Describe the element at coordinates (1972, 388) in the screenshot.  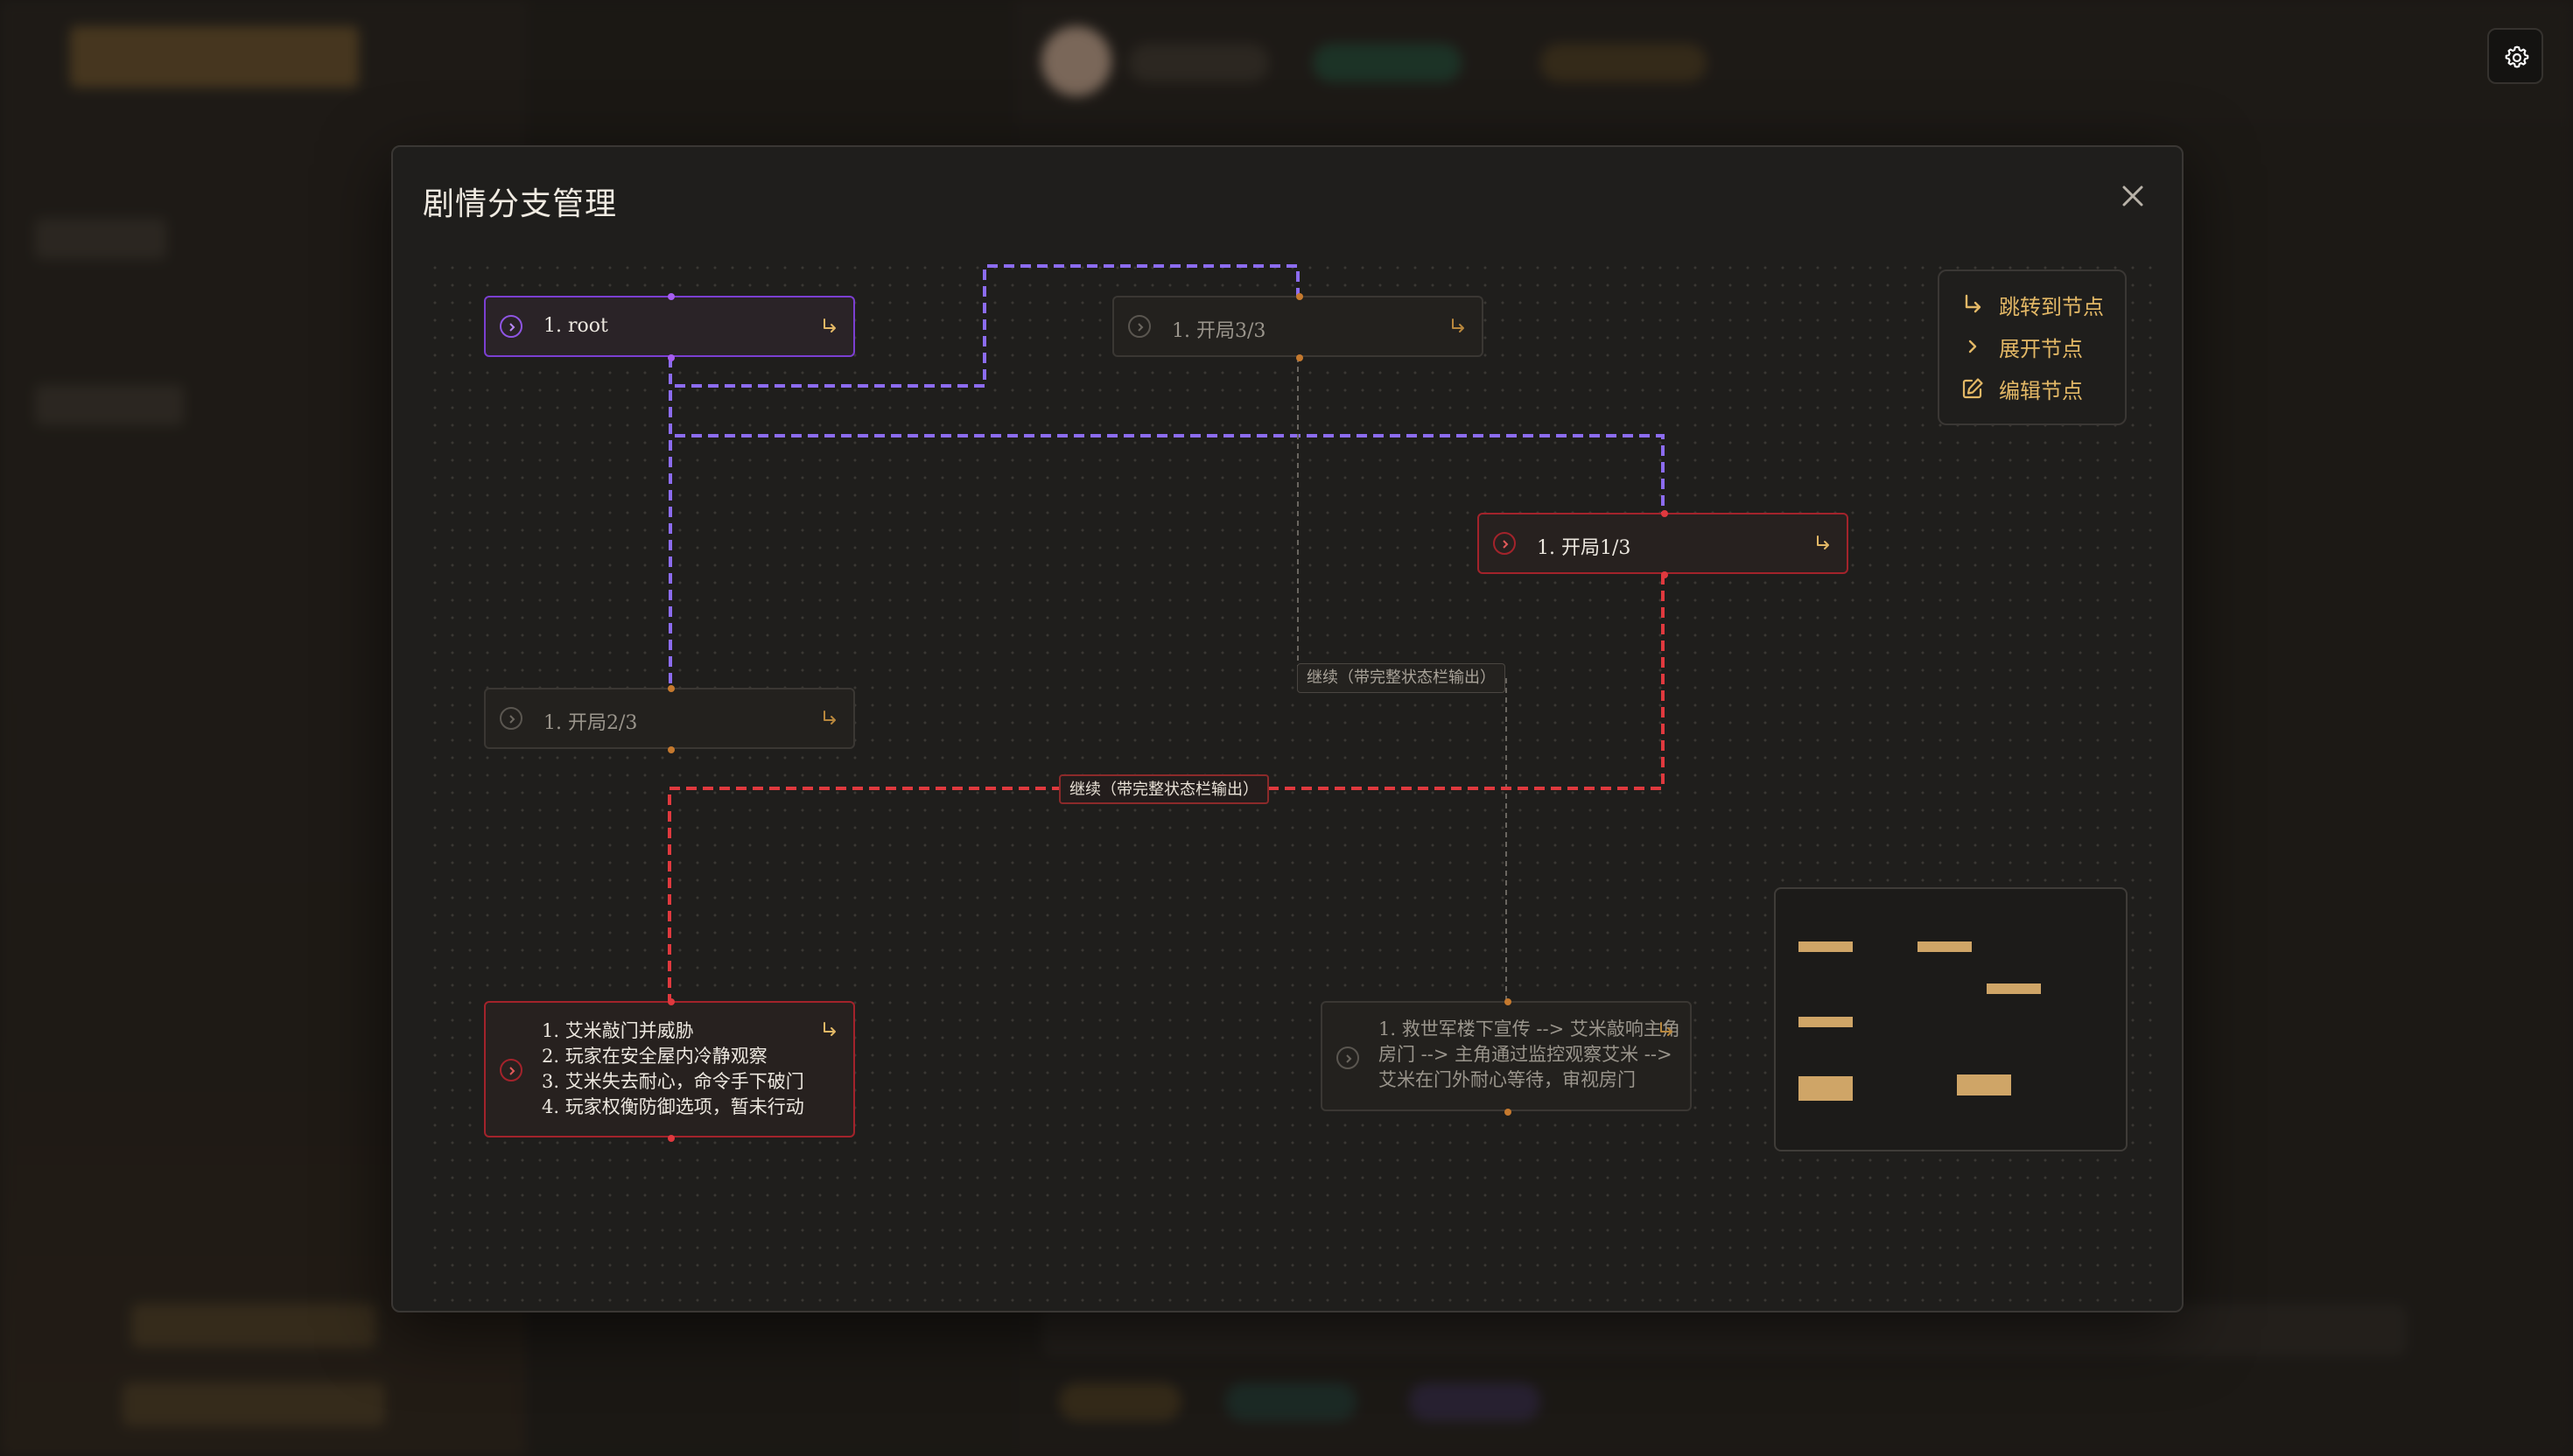
I see `edit-icon` at that location.